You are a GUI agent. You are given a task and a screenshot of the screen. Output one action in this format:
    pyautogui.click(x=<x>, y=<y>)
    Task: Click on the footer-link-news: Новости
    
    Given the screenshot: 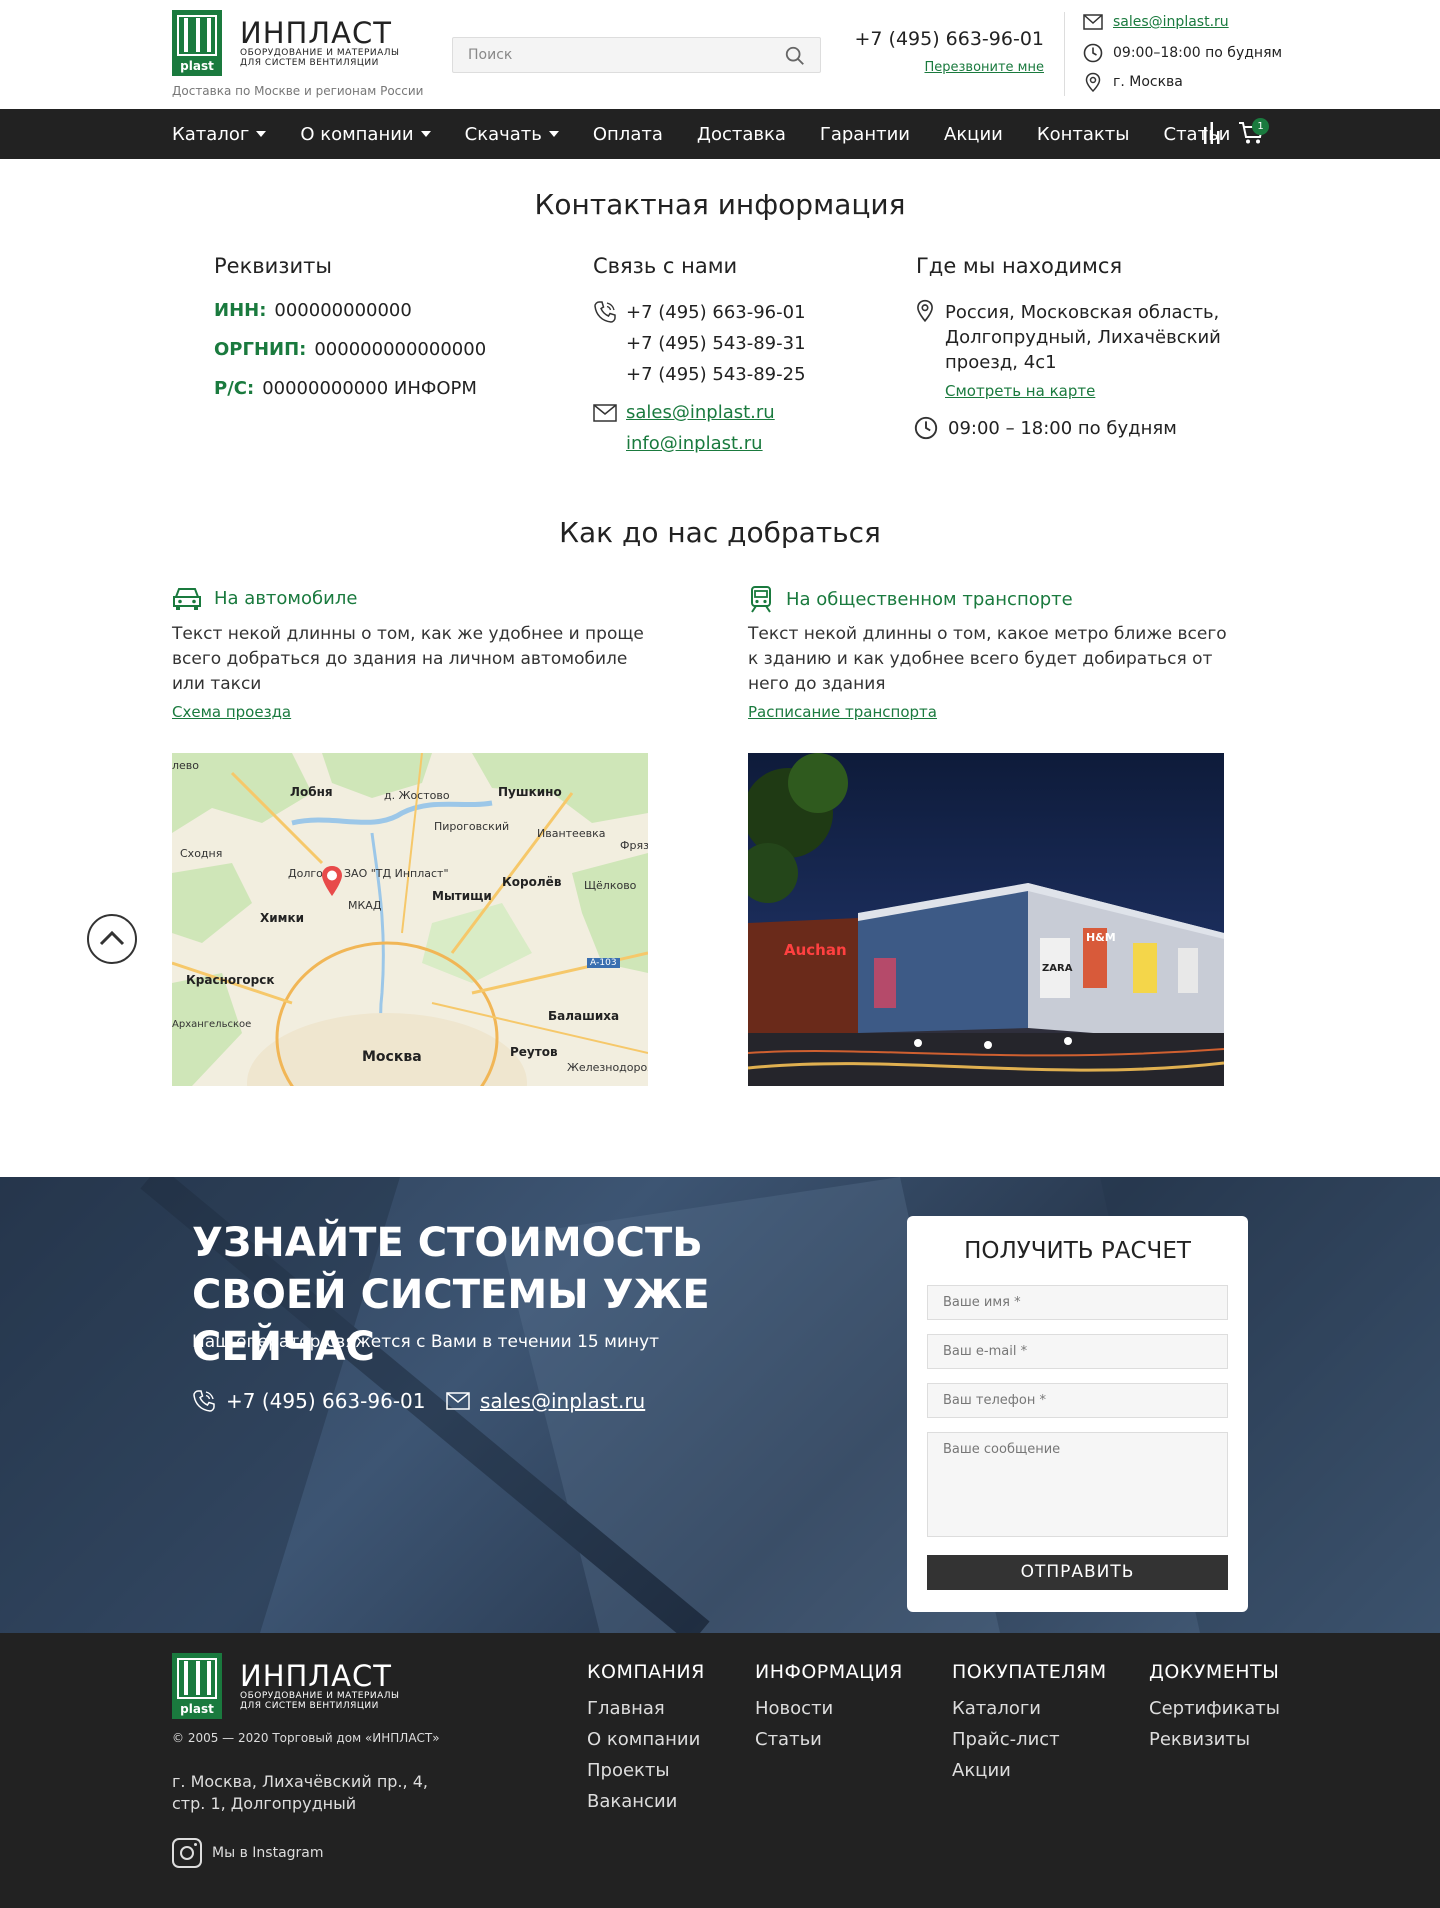 What is the action you would take?
    pyautogui.click(x=829, y=1708)
    